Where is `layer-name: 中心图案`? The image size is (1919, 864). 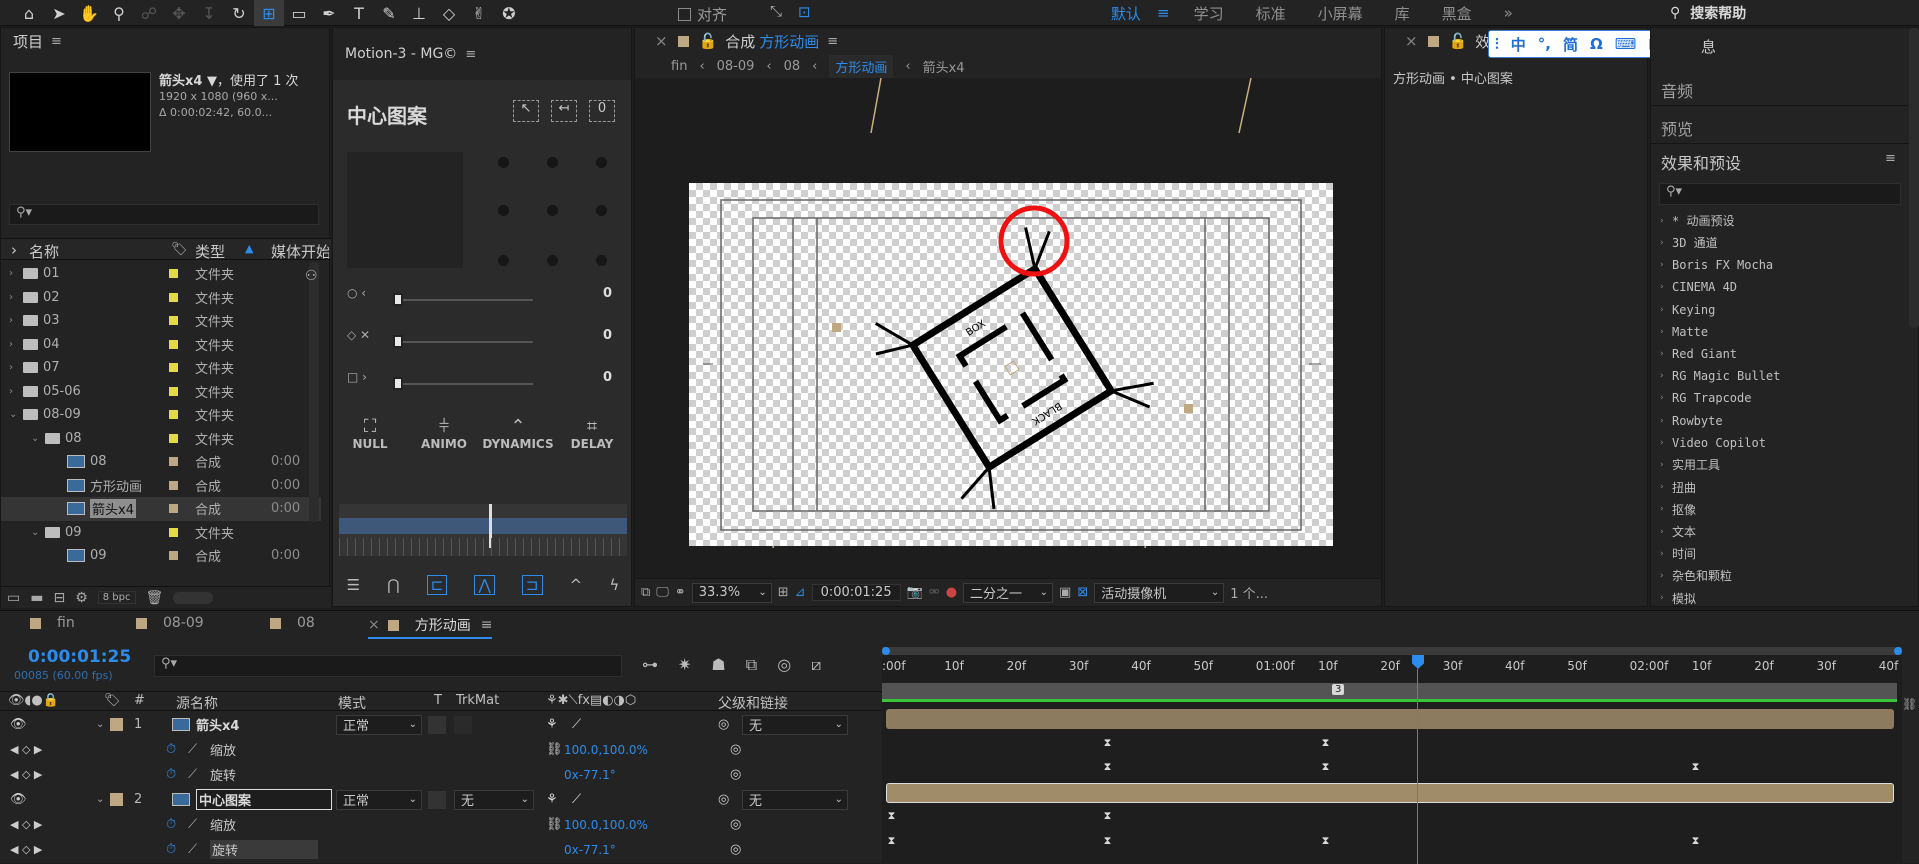
layer-name: 中心图案 is located at coordinates (264, 799).